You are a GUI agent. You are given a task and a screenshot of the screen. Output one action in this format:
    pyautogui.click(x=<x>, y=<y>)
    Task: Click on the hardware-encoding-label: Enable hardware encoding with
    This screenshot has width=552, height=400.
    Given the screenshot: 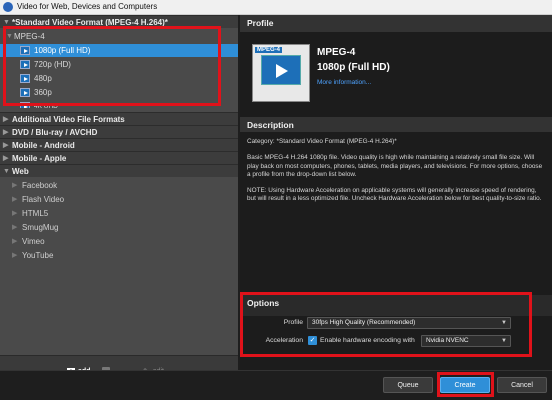 What is the action you would take?
    pyautogui.click(x=367, y=340)
    